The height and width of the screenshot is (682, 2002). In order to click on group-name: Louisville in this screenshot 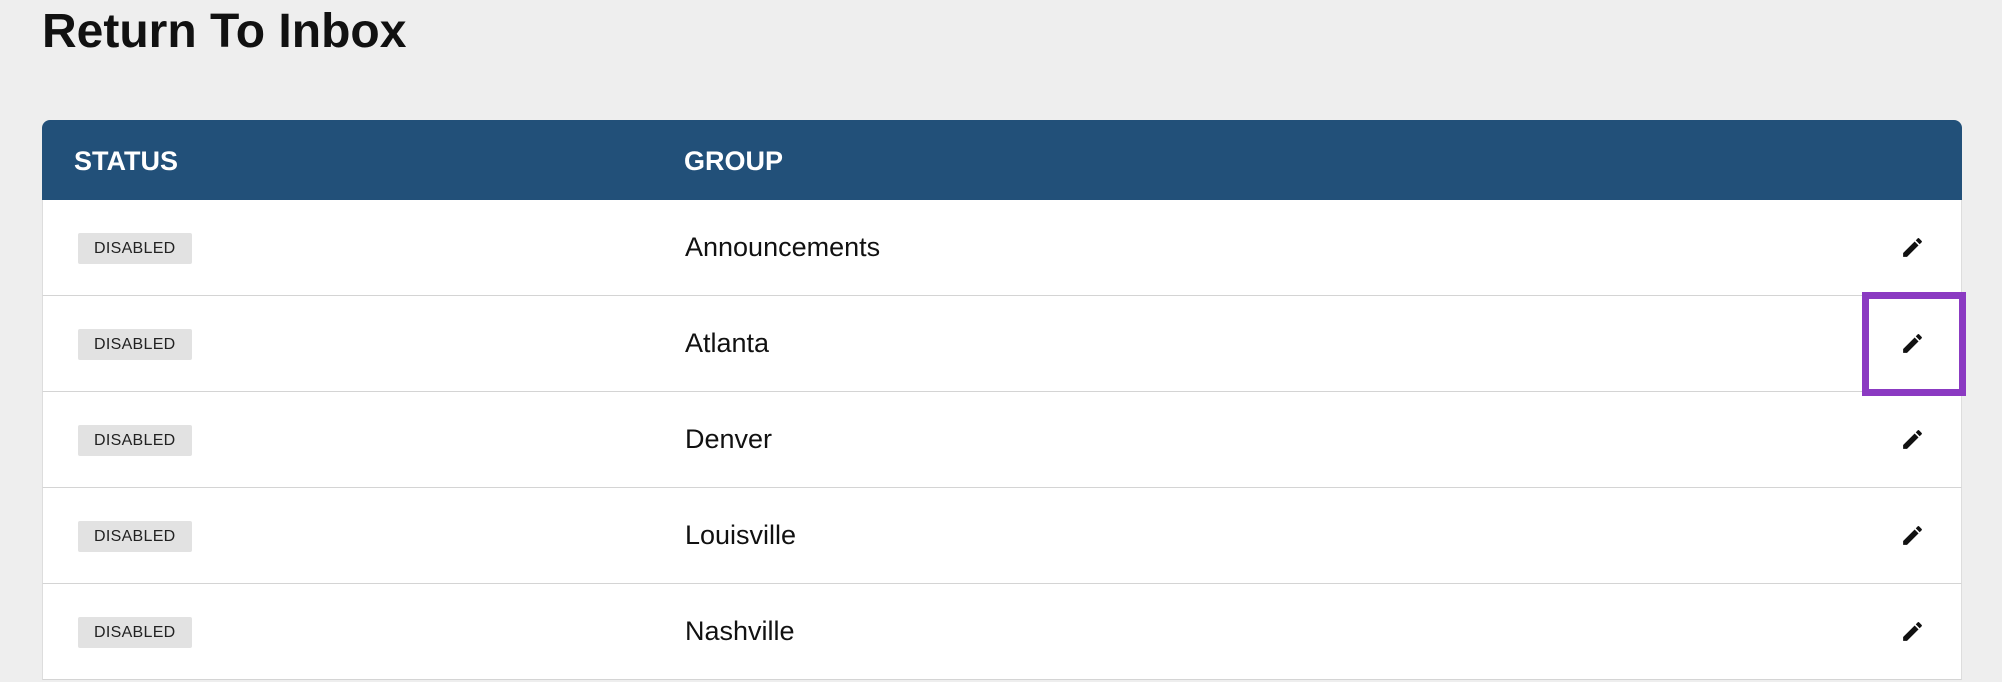, I will do `click(741, 535)`.